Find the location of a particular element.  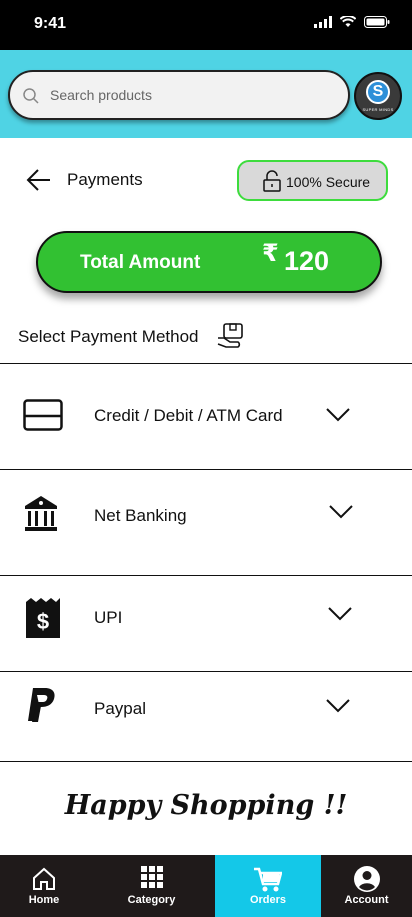

grid-icon is located at coordinates (151, 877).